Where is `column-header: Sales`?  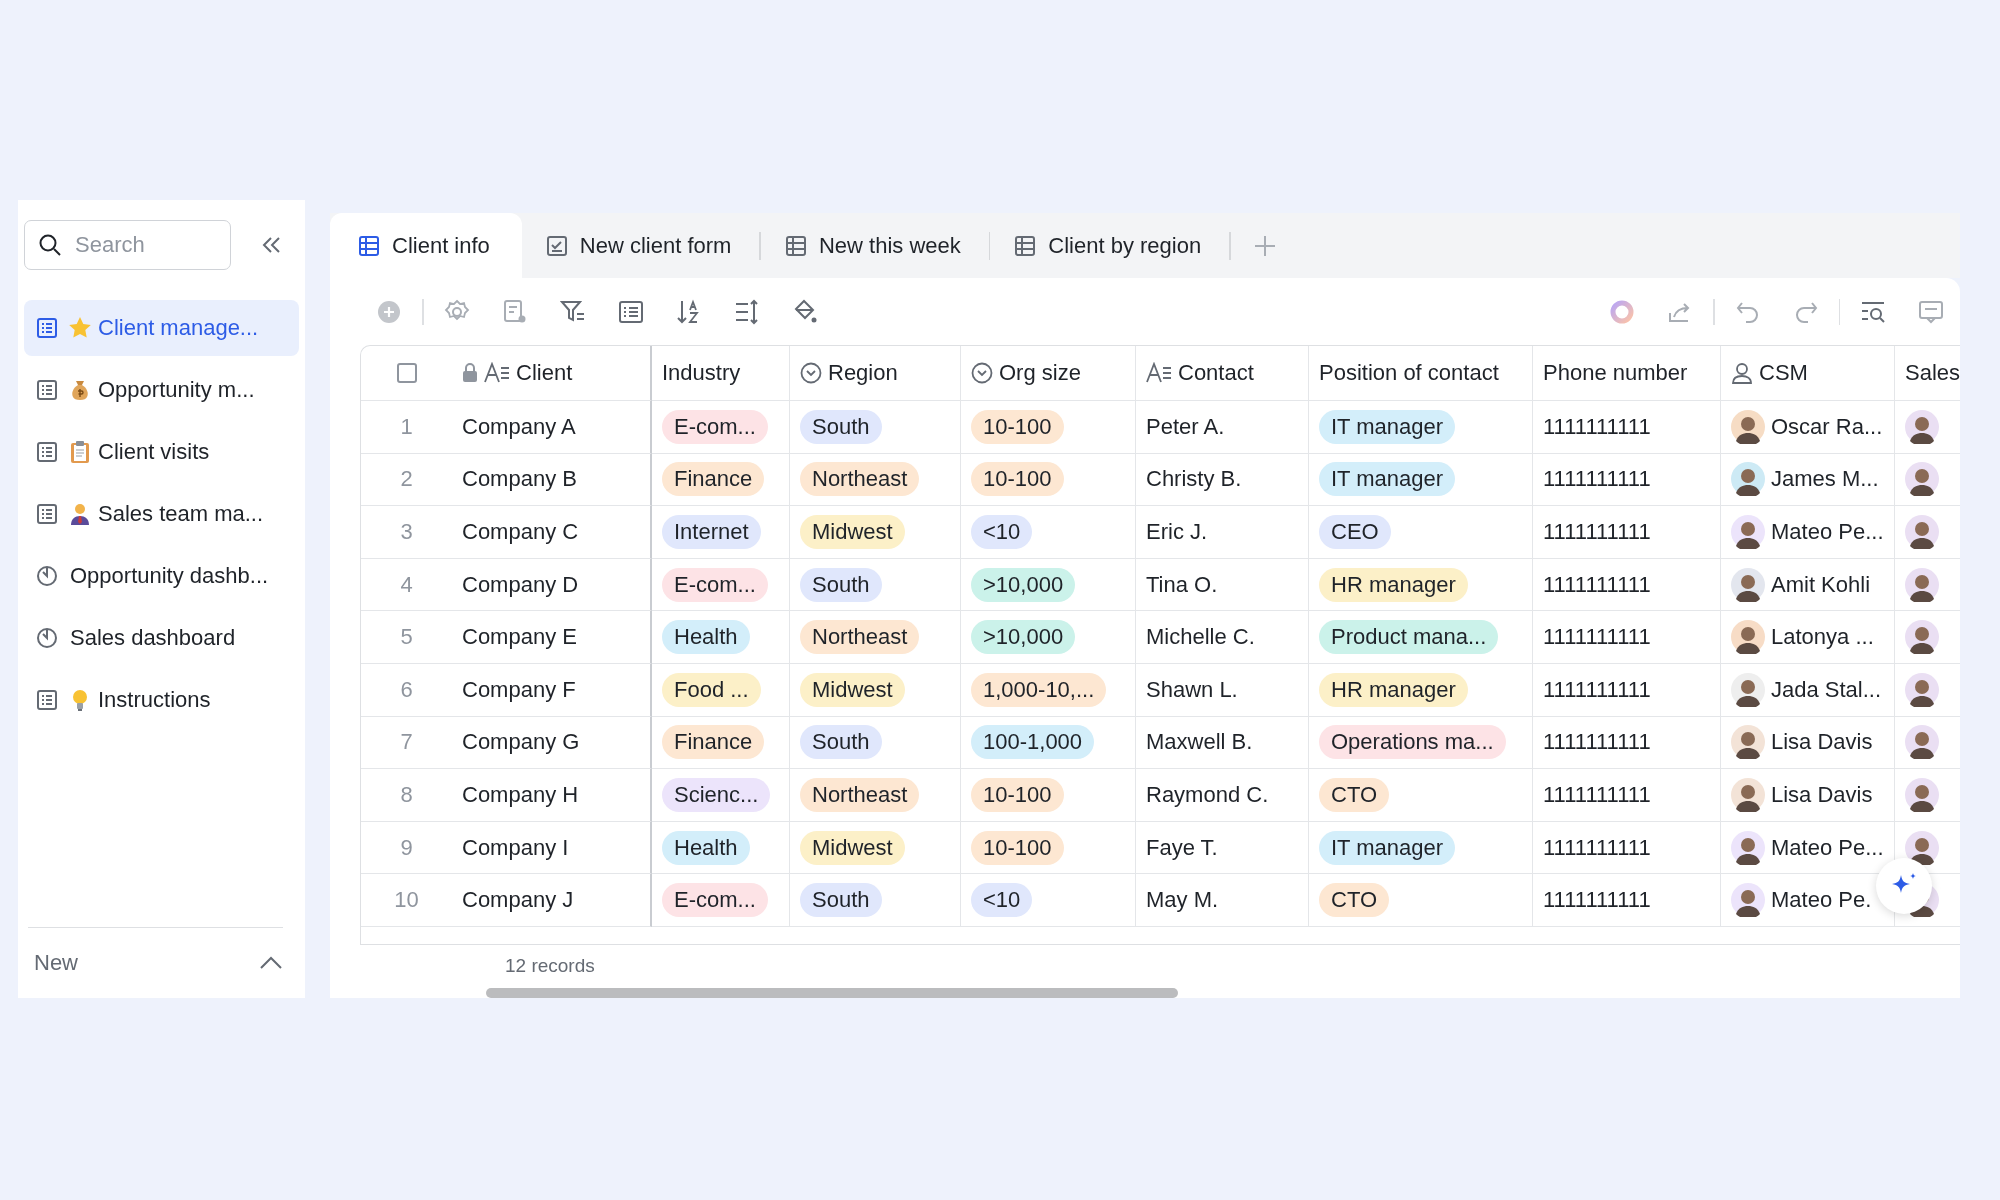
column-header: Sales is located at coordinates (1927, 373).